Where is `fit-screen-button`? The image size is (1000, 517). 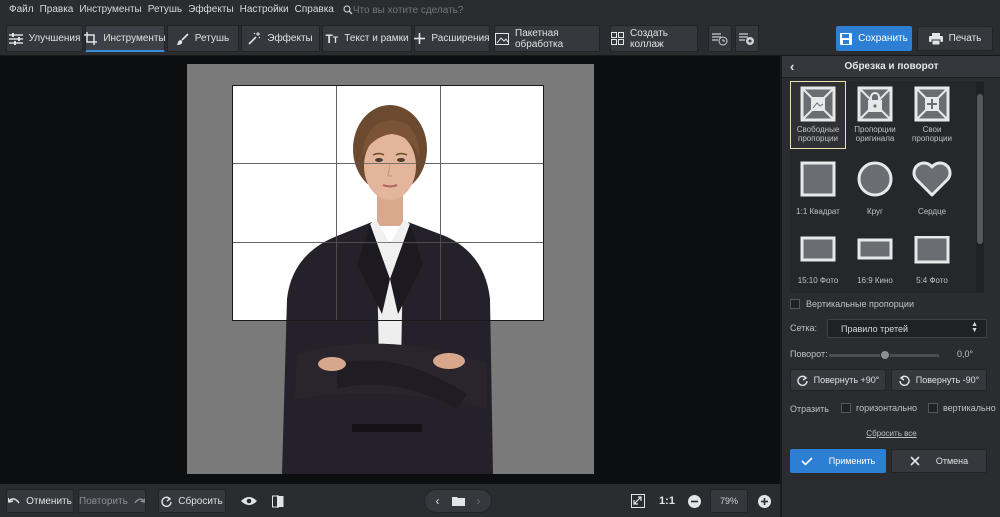
fit-screen-button is located at coordinates (638, 501).